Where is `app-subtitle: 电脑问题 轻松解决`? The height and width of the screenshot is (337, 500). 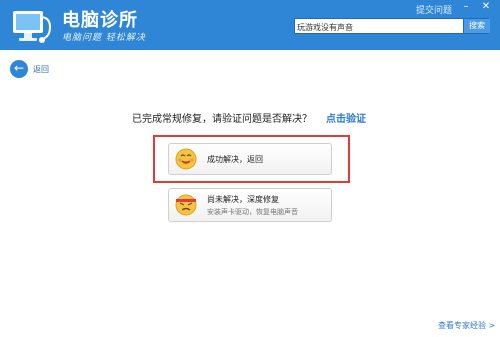 app-subtitle: 电脑问题 轻松解决 is located at coordinates (104, 38).